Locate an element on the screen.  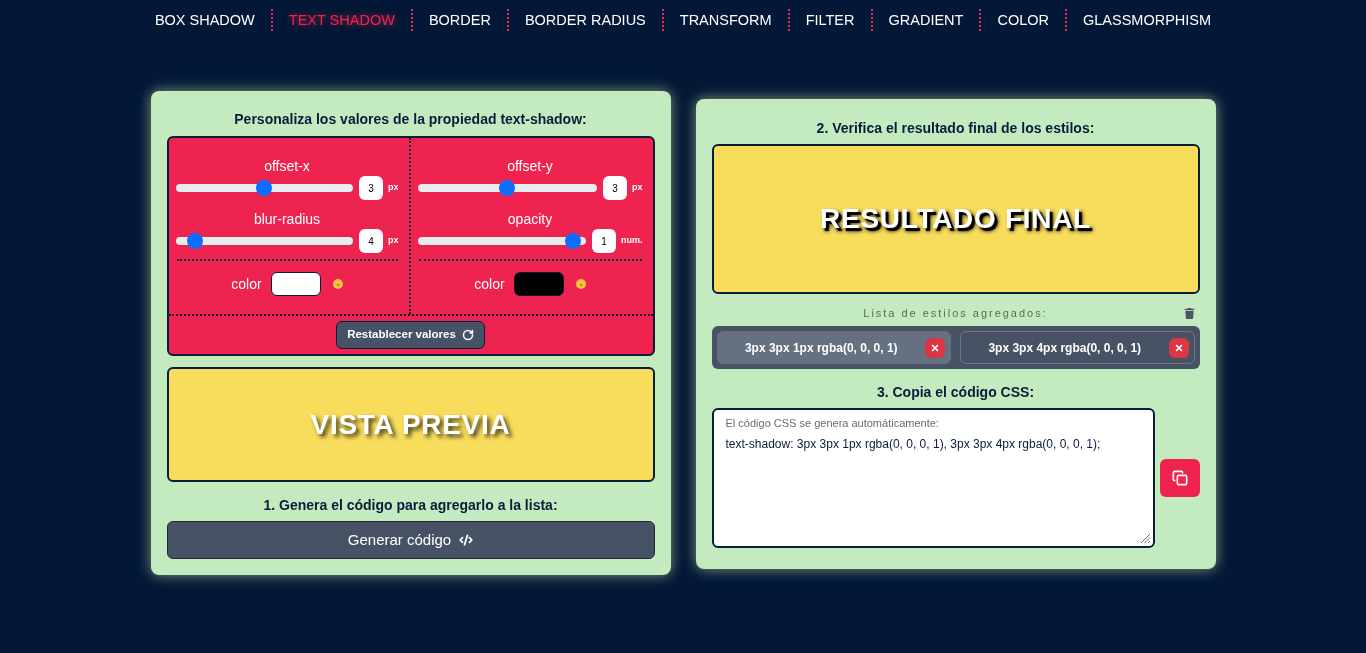
chip-text: 3px 3px 1px rgba(0, 0, 0, 1) is located at coordinates (821, 348).